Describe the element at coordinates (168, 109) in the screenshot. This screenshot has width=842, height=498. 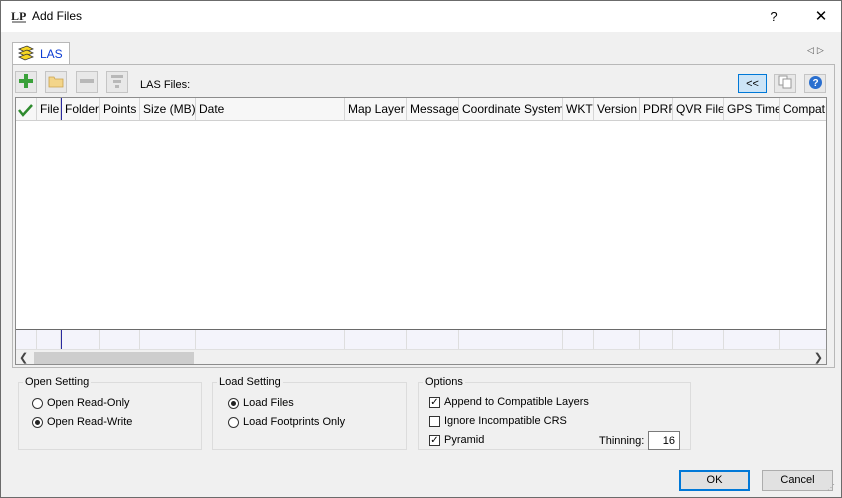
I see `column-header: Size (MB)` at that location.